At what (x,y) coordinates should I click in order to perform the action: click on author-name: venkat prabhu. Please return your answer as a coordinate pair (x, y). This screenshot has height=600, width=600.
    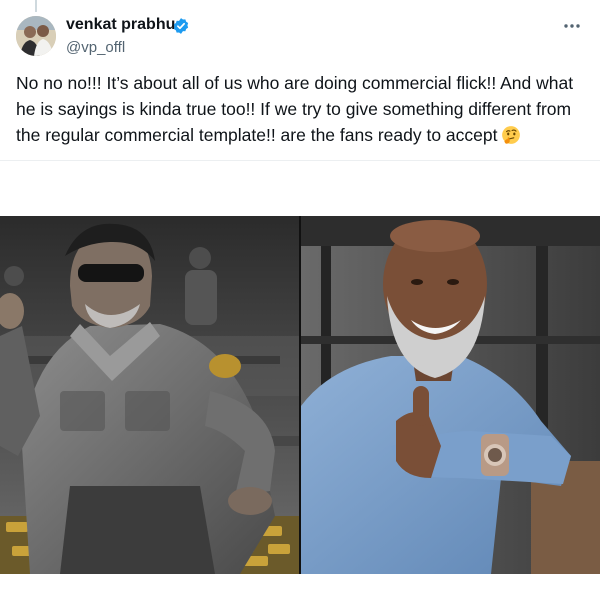
    Looking at the image, I should click on (120, 25).